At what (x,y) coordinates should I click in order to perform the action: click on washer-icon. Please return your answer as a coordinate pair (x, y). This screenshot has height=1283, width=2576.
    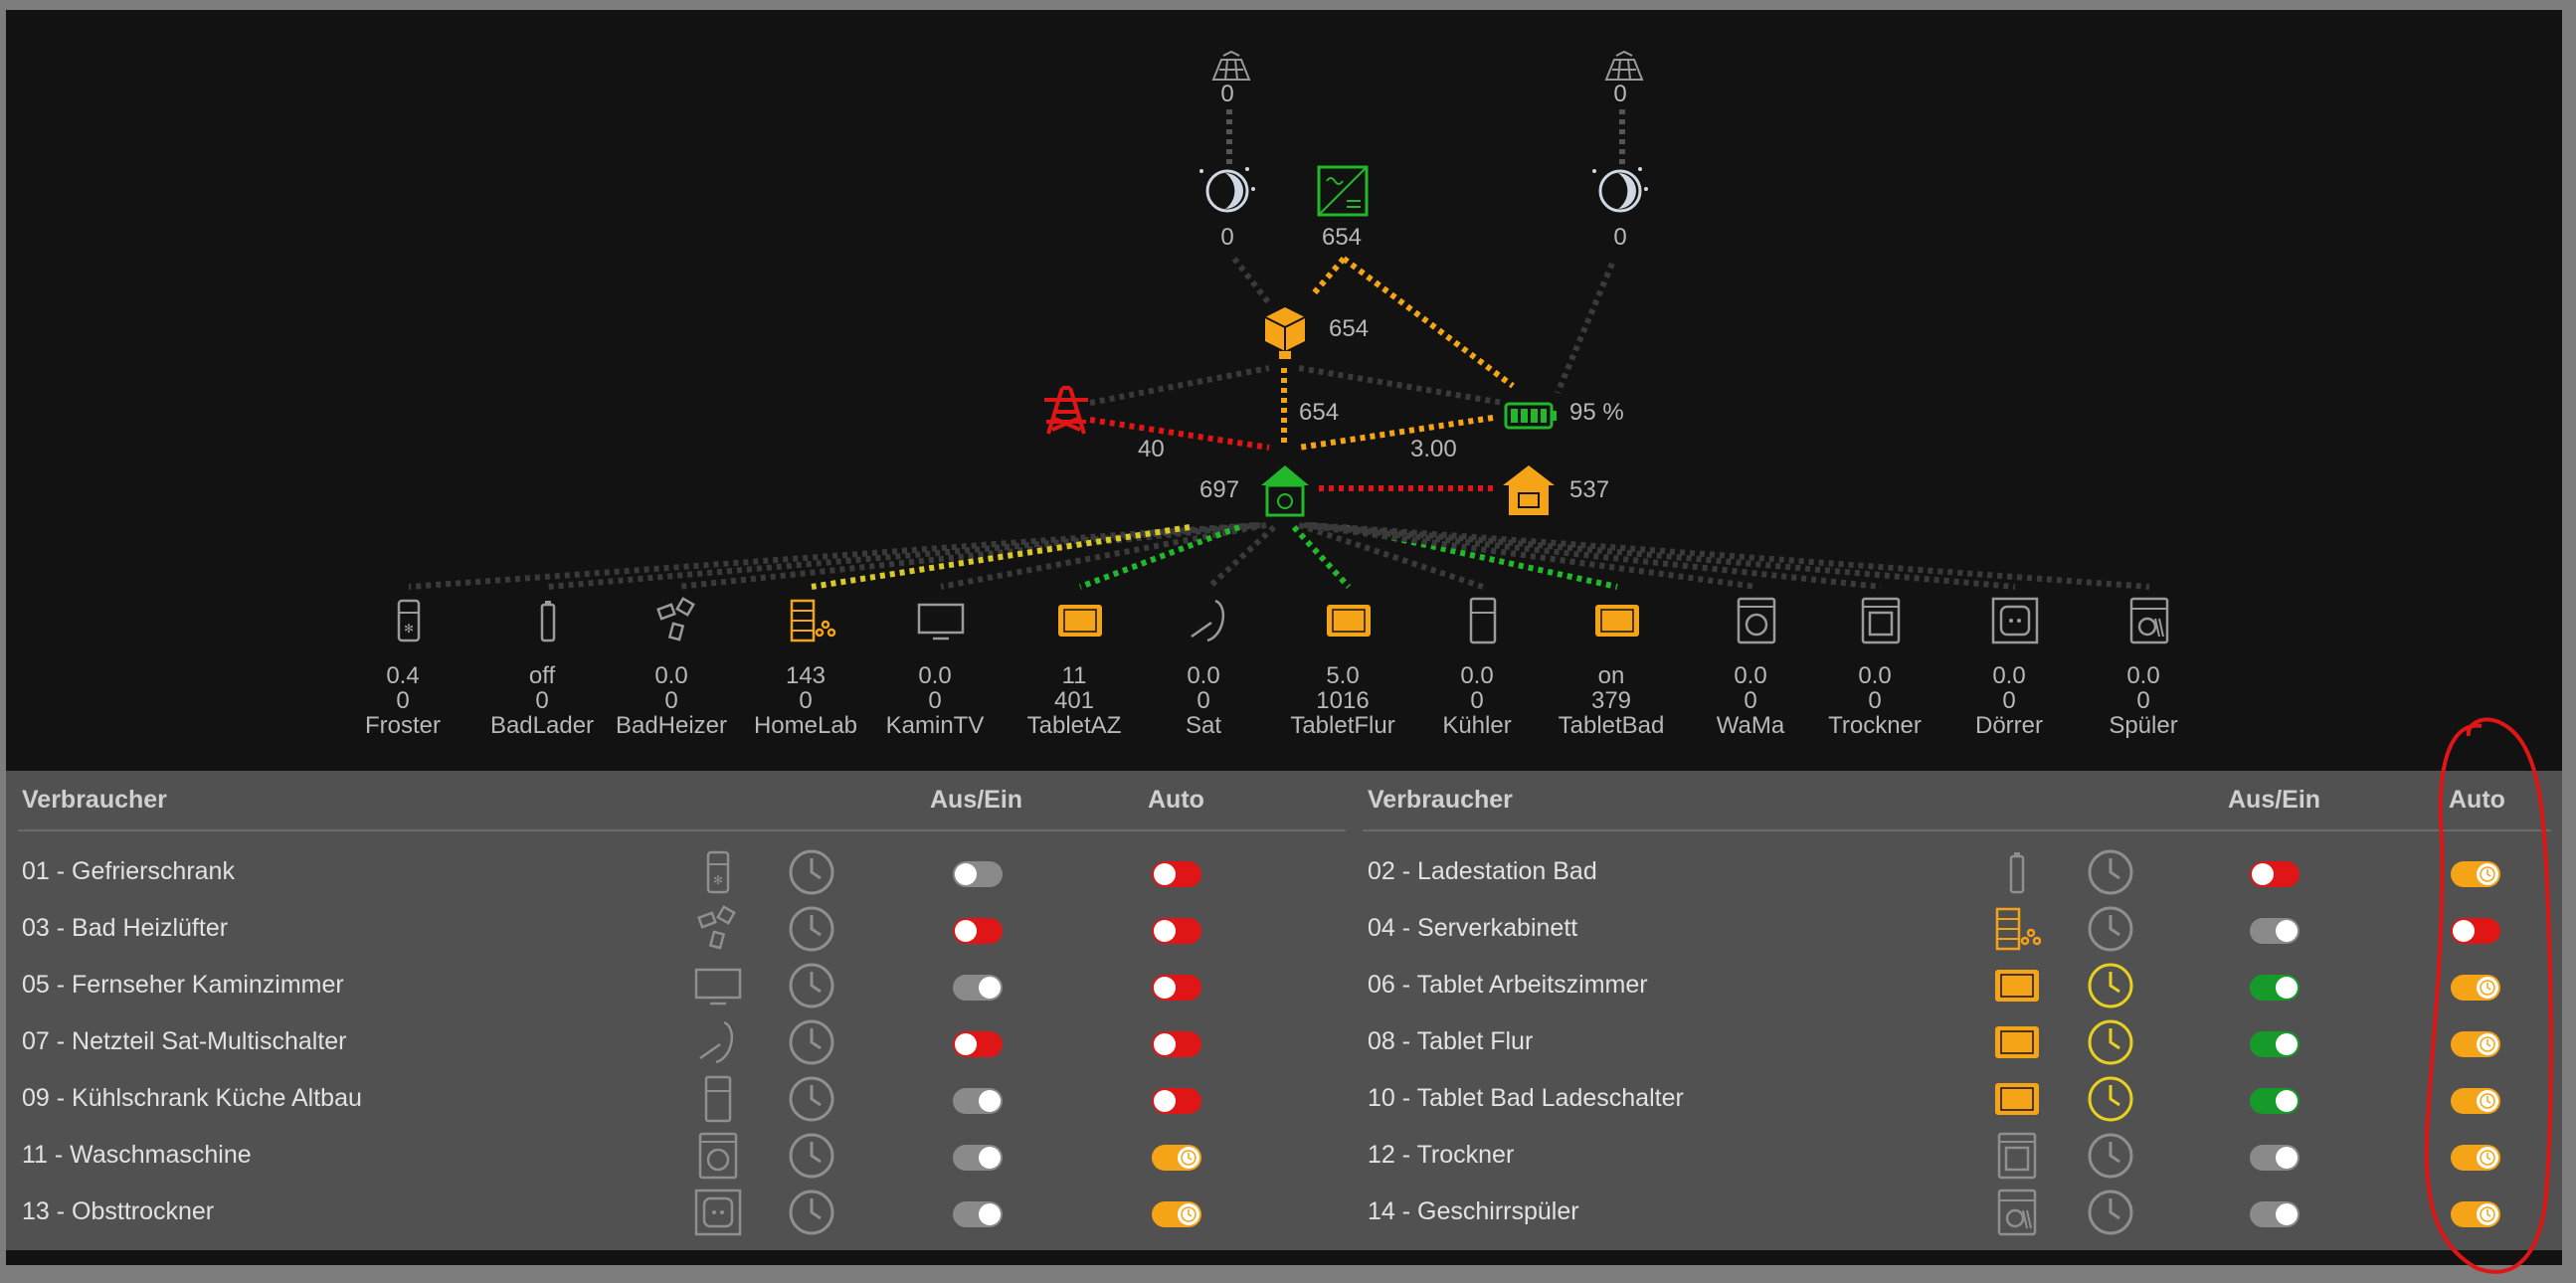
    Looking at the image, I should click on (718, 1156).